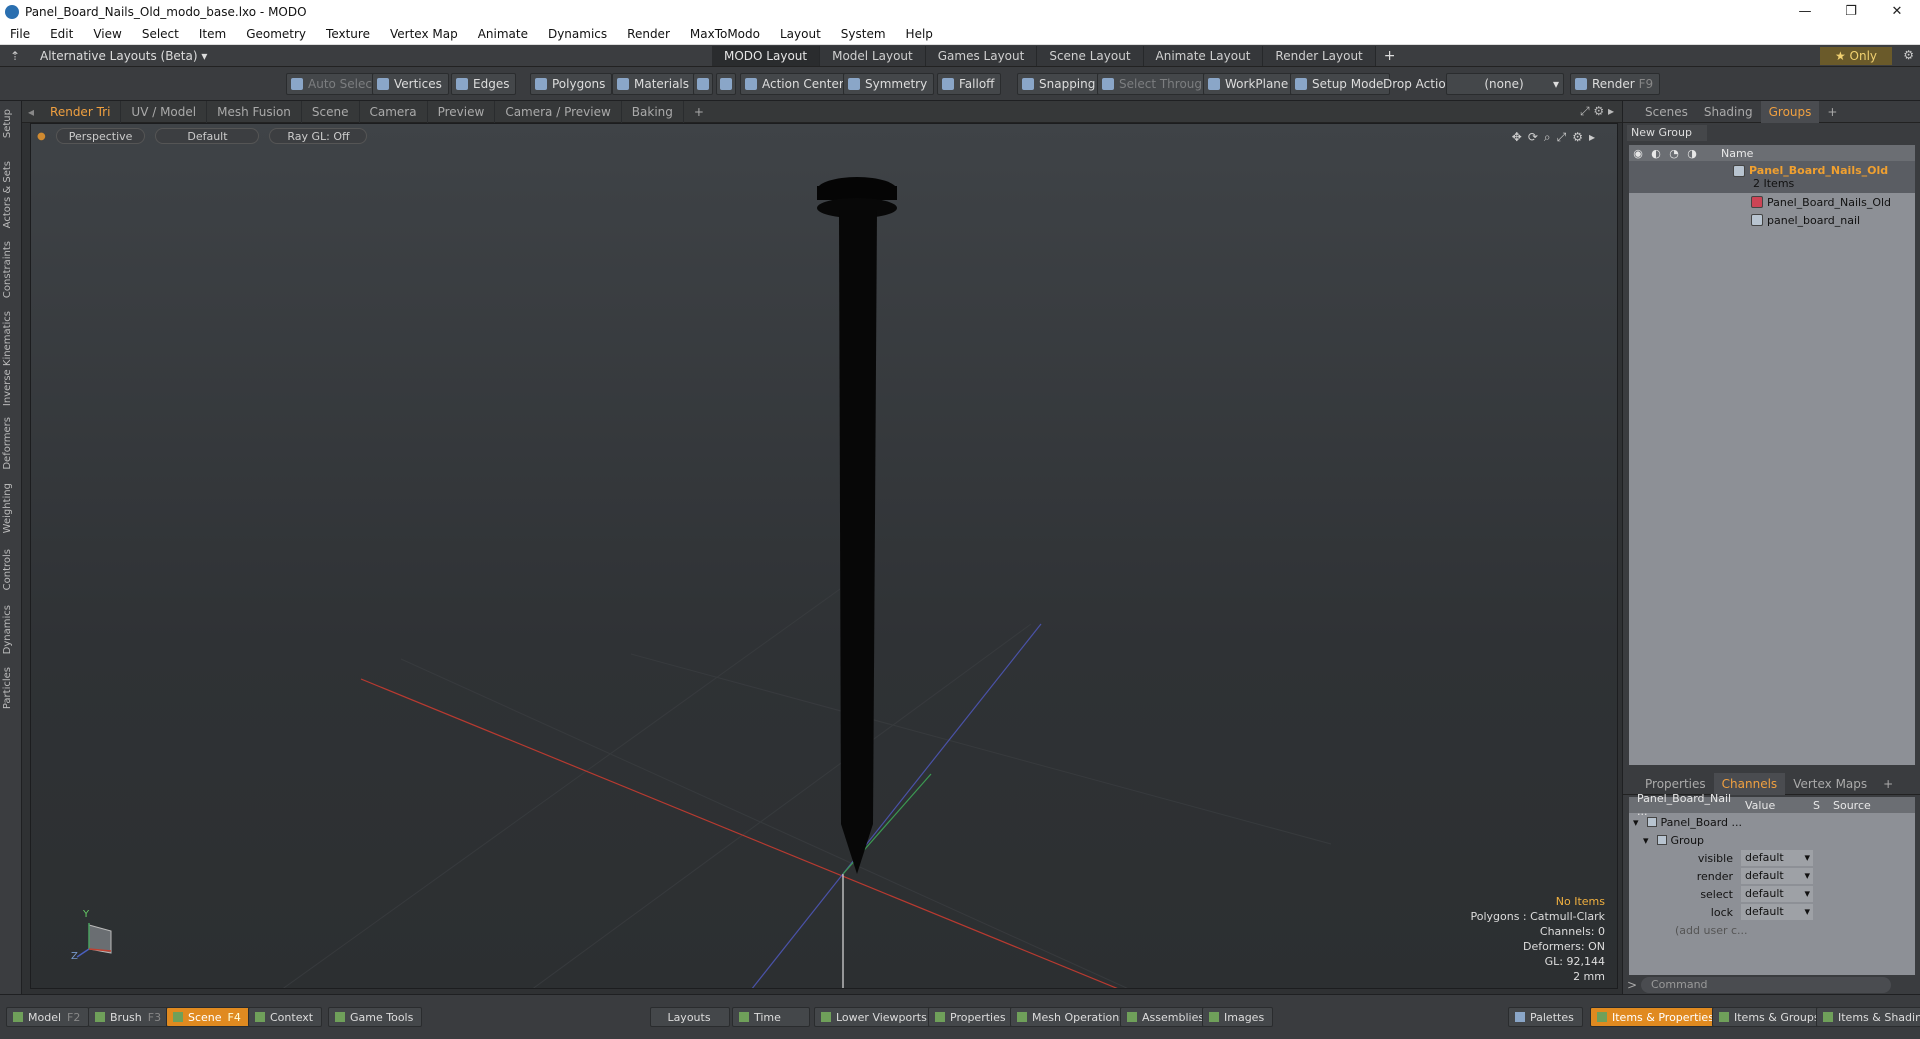 This screenshot has height=1039, width=1920. I want to click on gear-icon: ⚙, so click(1908, 55).